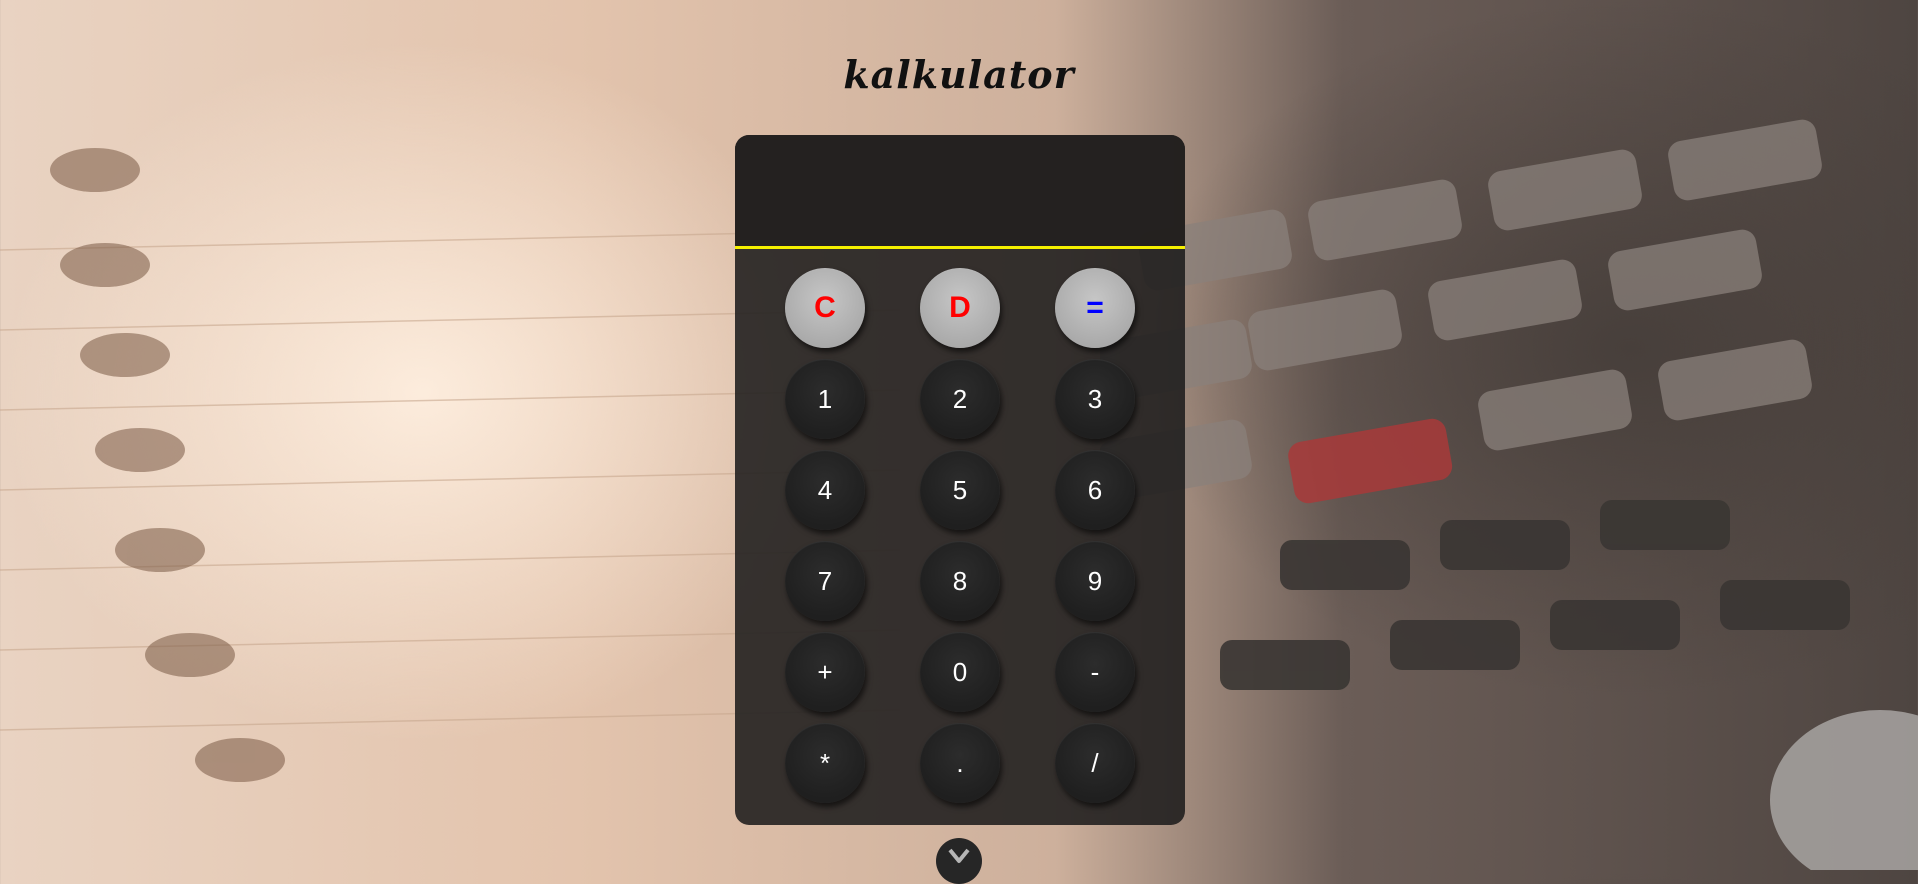  What do you see at coordinates (960, 581) in the screenshot?
I see `digit-8-button: 8` at bounding box center [960, 581].